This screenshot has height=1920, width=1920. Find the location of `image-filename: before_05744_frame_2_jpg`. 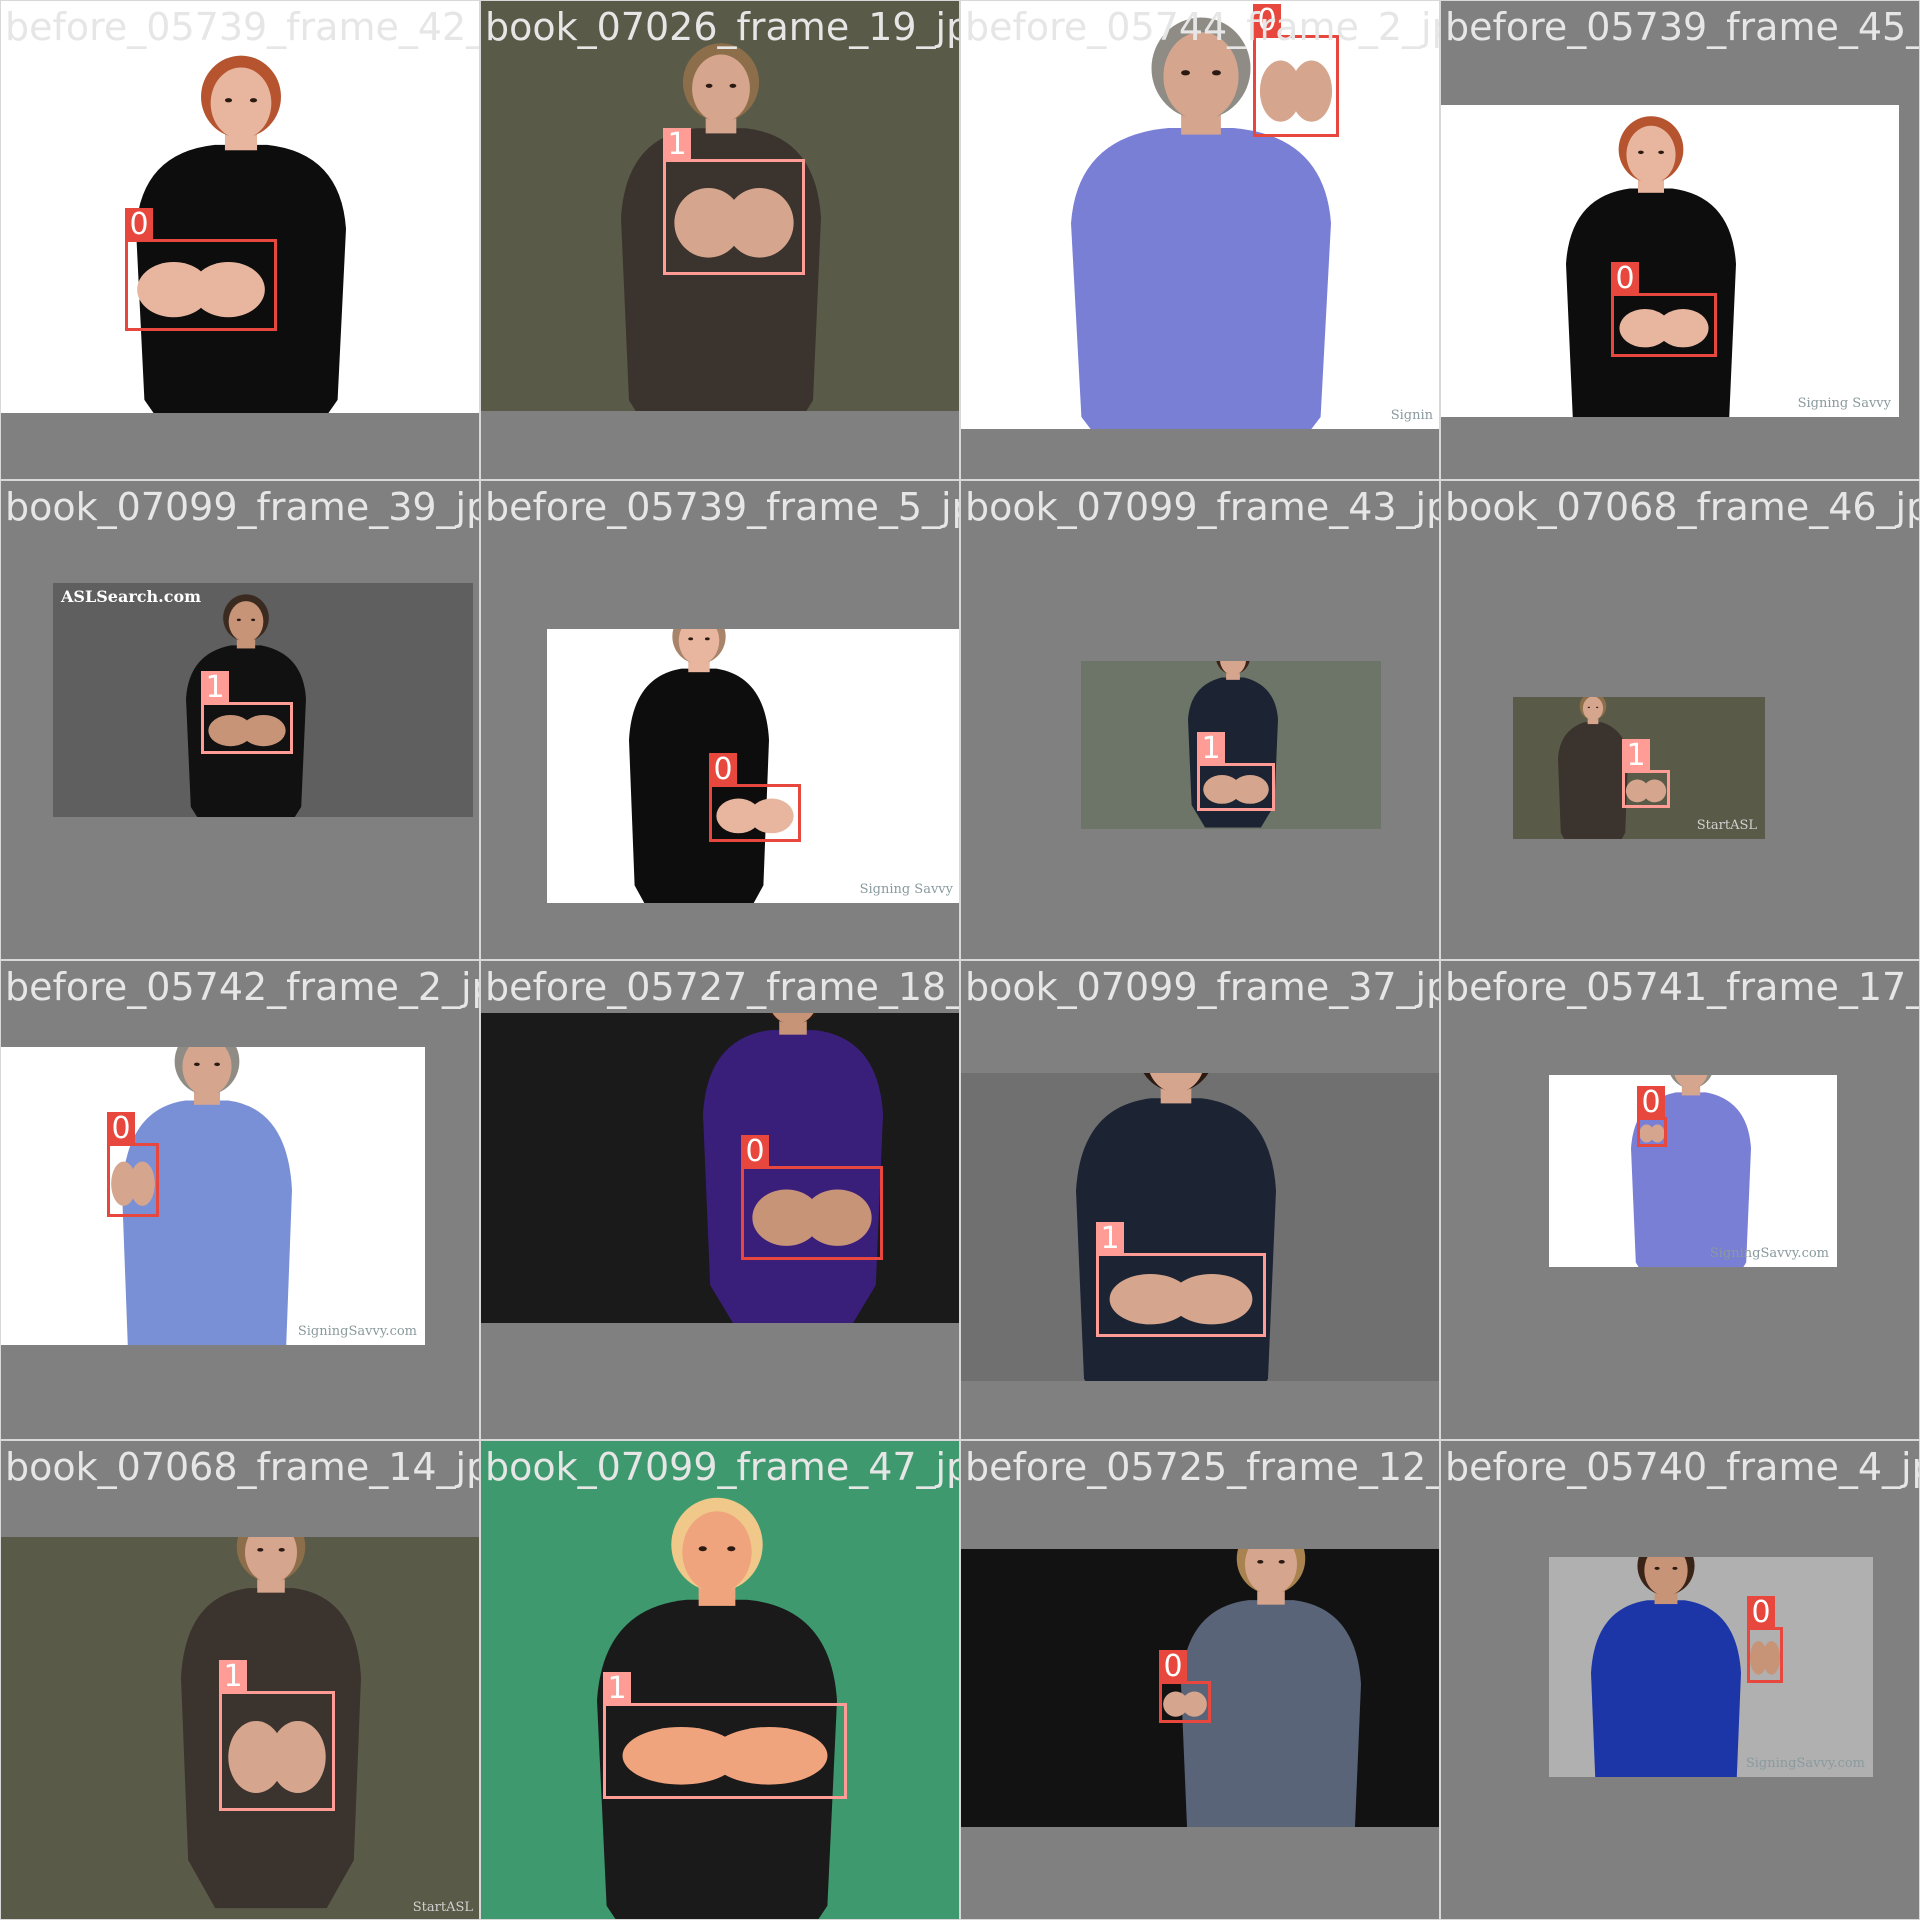

image-filename: before_05744_frame_2_jpg is located at coordinates (1202, 27).